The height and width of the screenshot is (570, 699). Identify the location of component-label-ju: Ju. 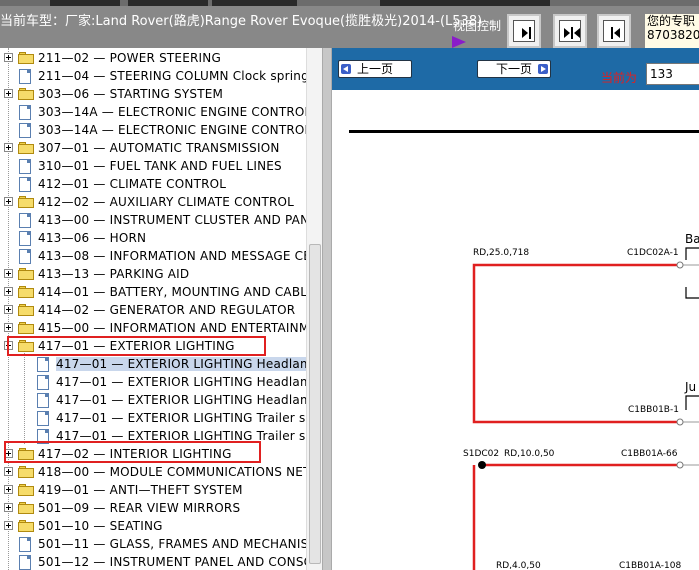
(691, 387).